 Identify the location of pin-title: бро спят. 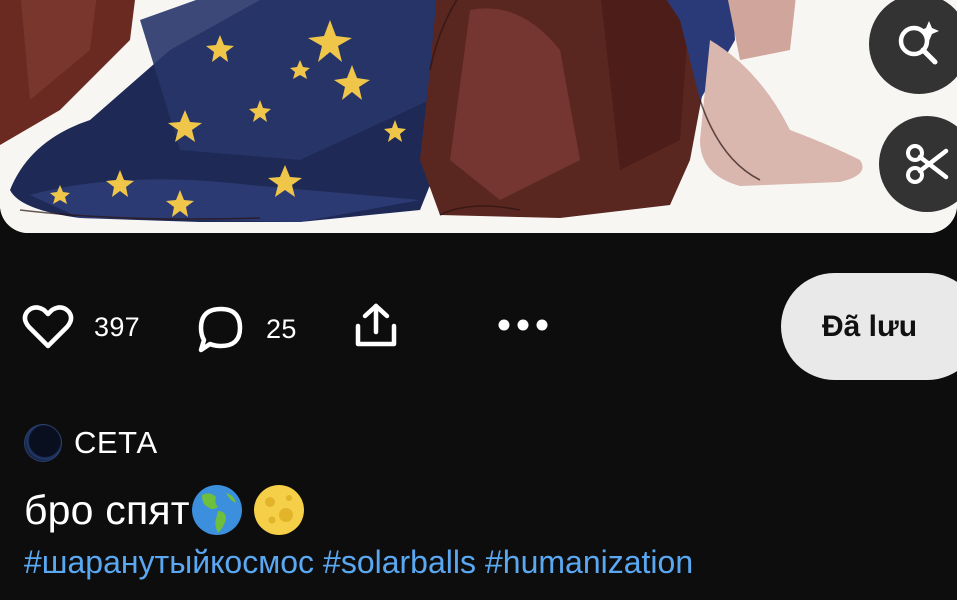
(165, 510).